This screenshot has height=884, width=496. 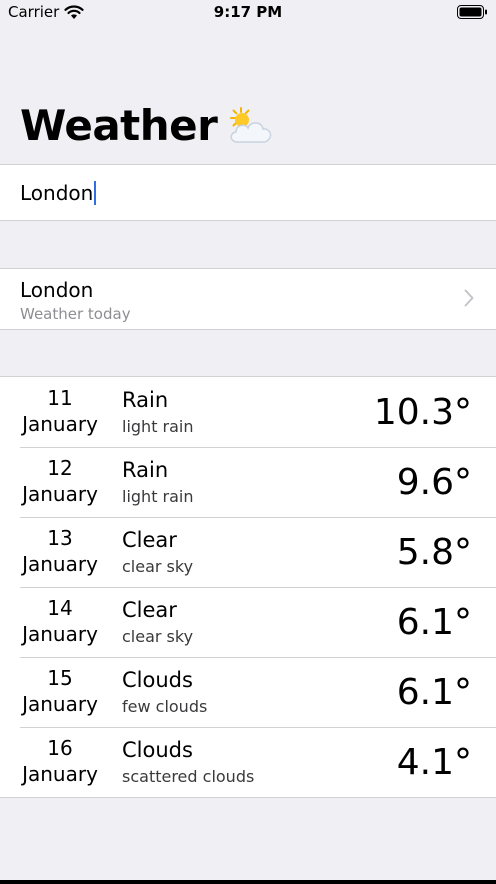 What do you see at coordinates (165, 706) in the screenshot?
I see `forecast-description: few clouds` at bounding box center [165, 706].